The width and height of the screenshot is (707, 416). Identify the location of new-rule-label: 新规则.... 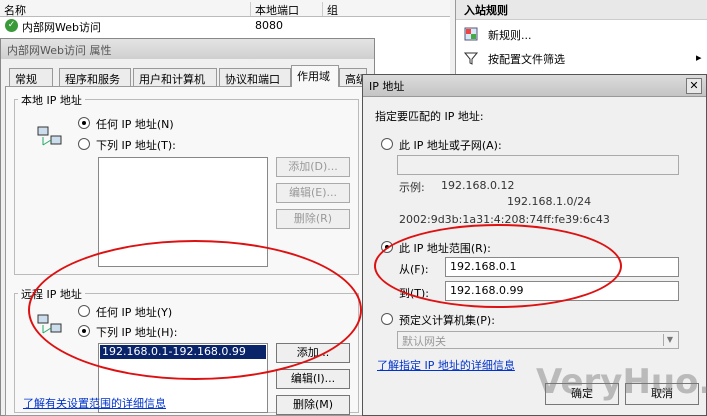
(510, 35).